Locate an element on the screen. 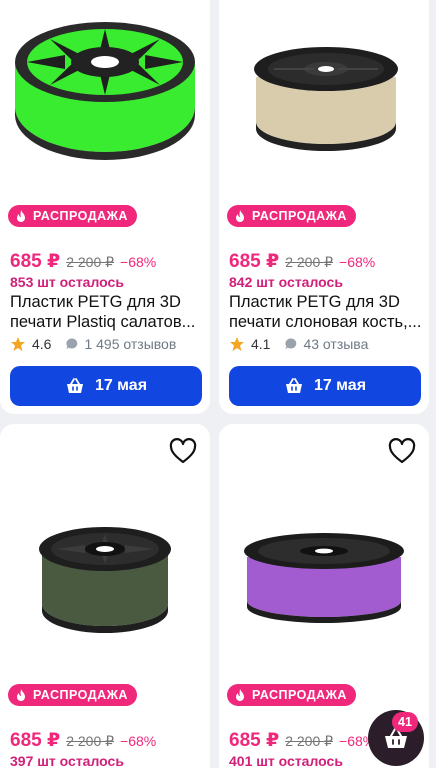  reviews-count: 1 495 отзывов is located at coordinates (130, 344).